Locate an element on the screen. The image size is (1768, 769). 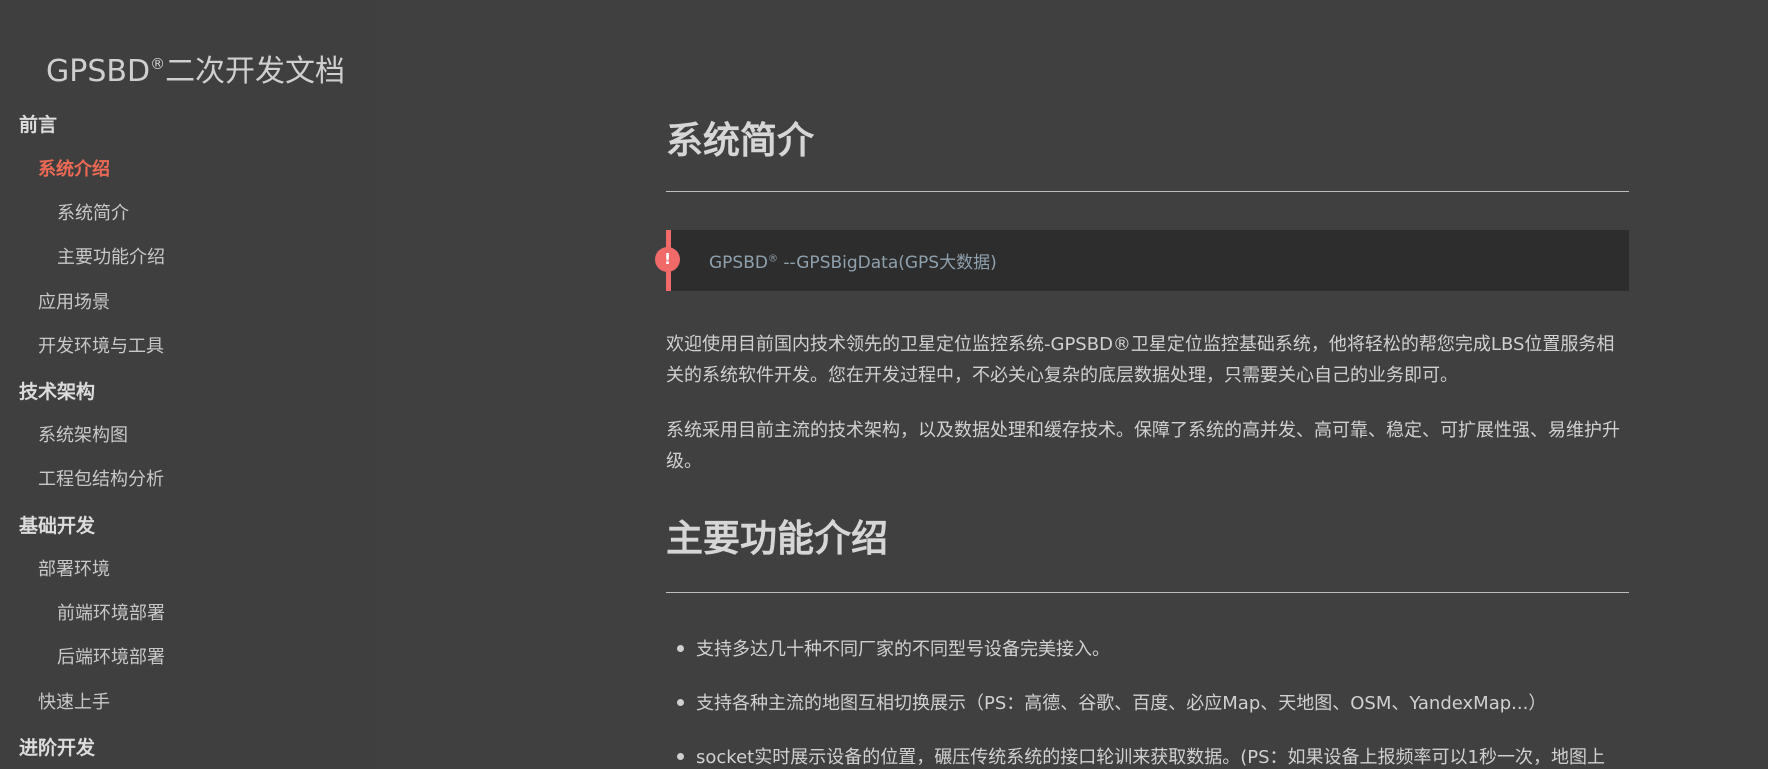
section-title-system-overview: 系统简介 is located at coordinates (740, 140).